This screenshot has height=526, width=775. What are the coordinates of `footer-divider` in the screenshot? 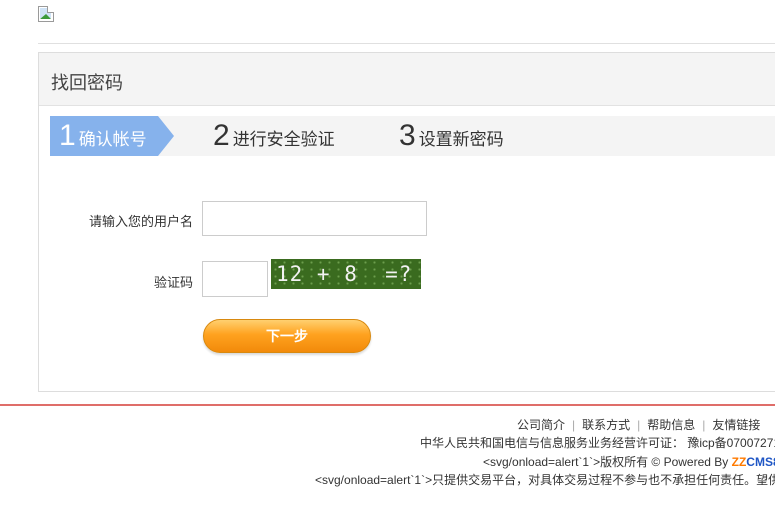 It's located at (387, 405).